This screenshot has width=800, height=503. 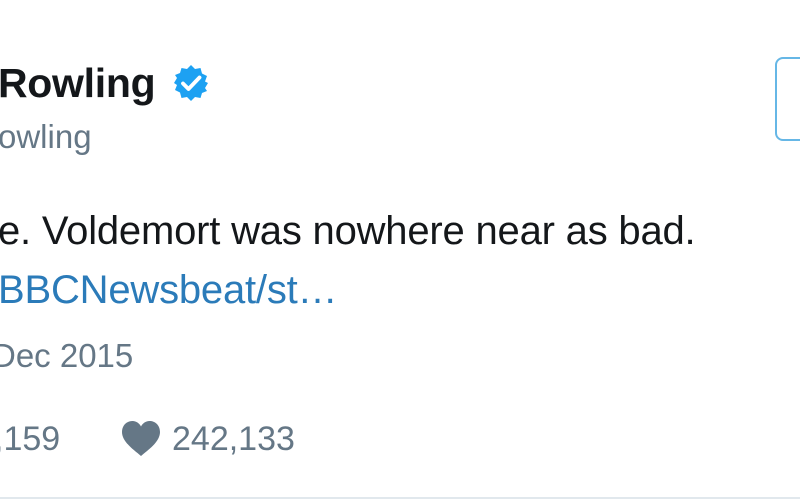 What do you see at coordinates (191, 83) in the screenshot?
I see `verified-badge-icon` at bounding box center [191, 83].